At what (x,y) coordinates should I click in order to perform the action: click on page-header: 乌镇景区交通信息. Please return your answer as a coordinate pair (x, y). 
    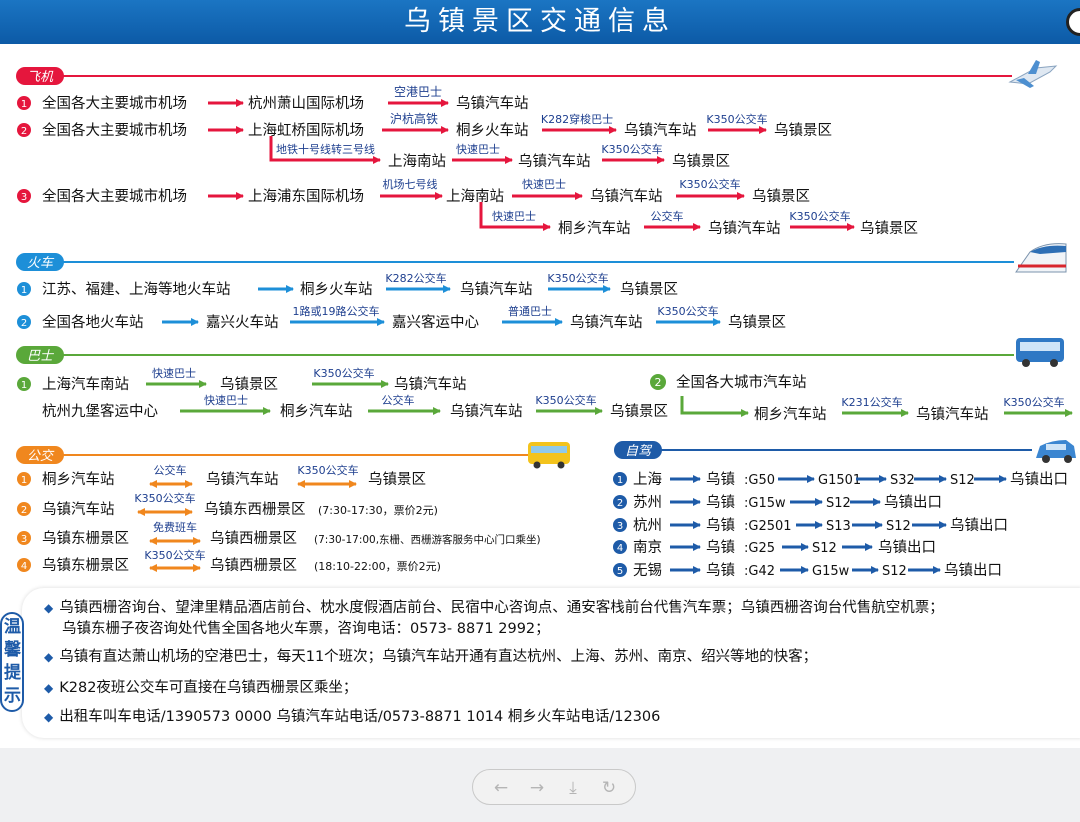
    Looking at the image, I should click on (540, 22).